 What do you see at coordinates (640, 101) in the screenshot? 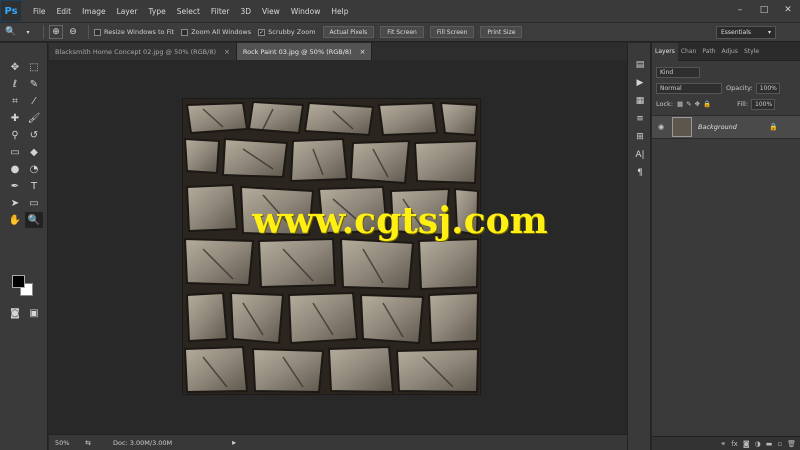
I see `swatches-icon: ▦` at bounding box center [640, 101].